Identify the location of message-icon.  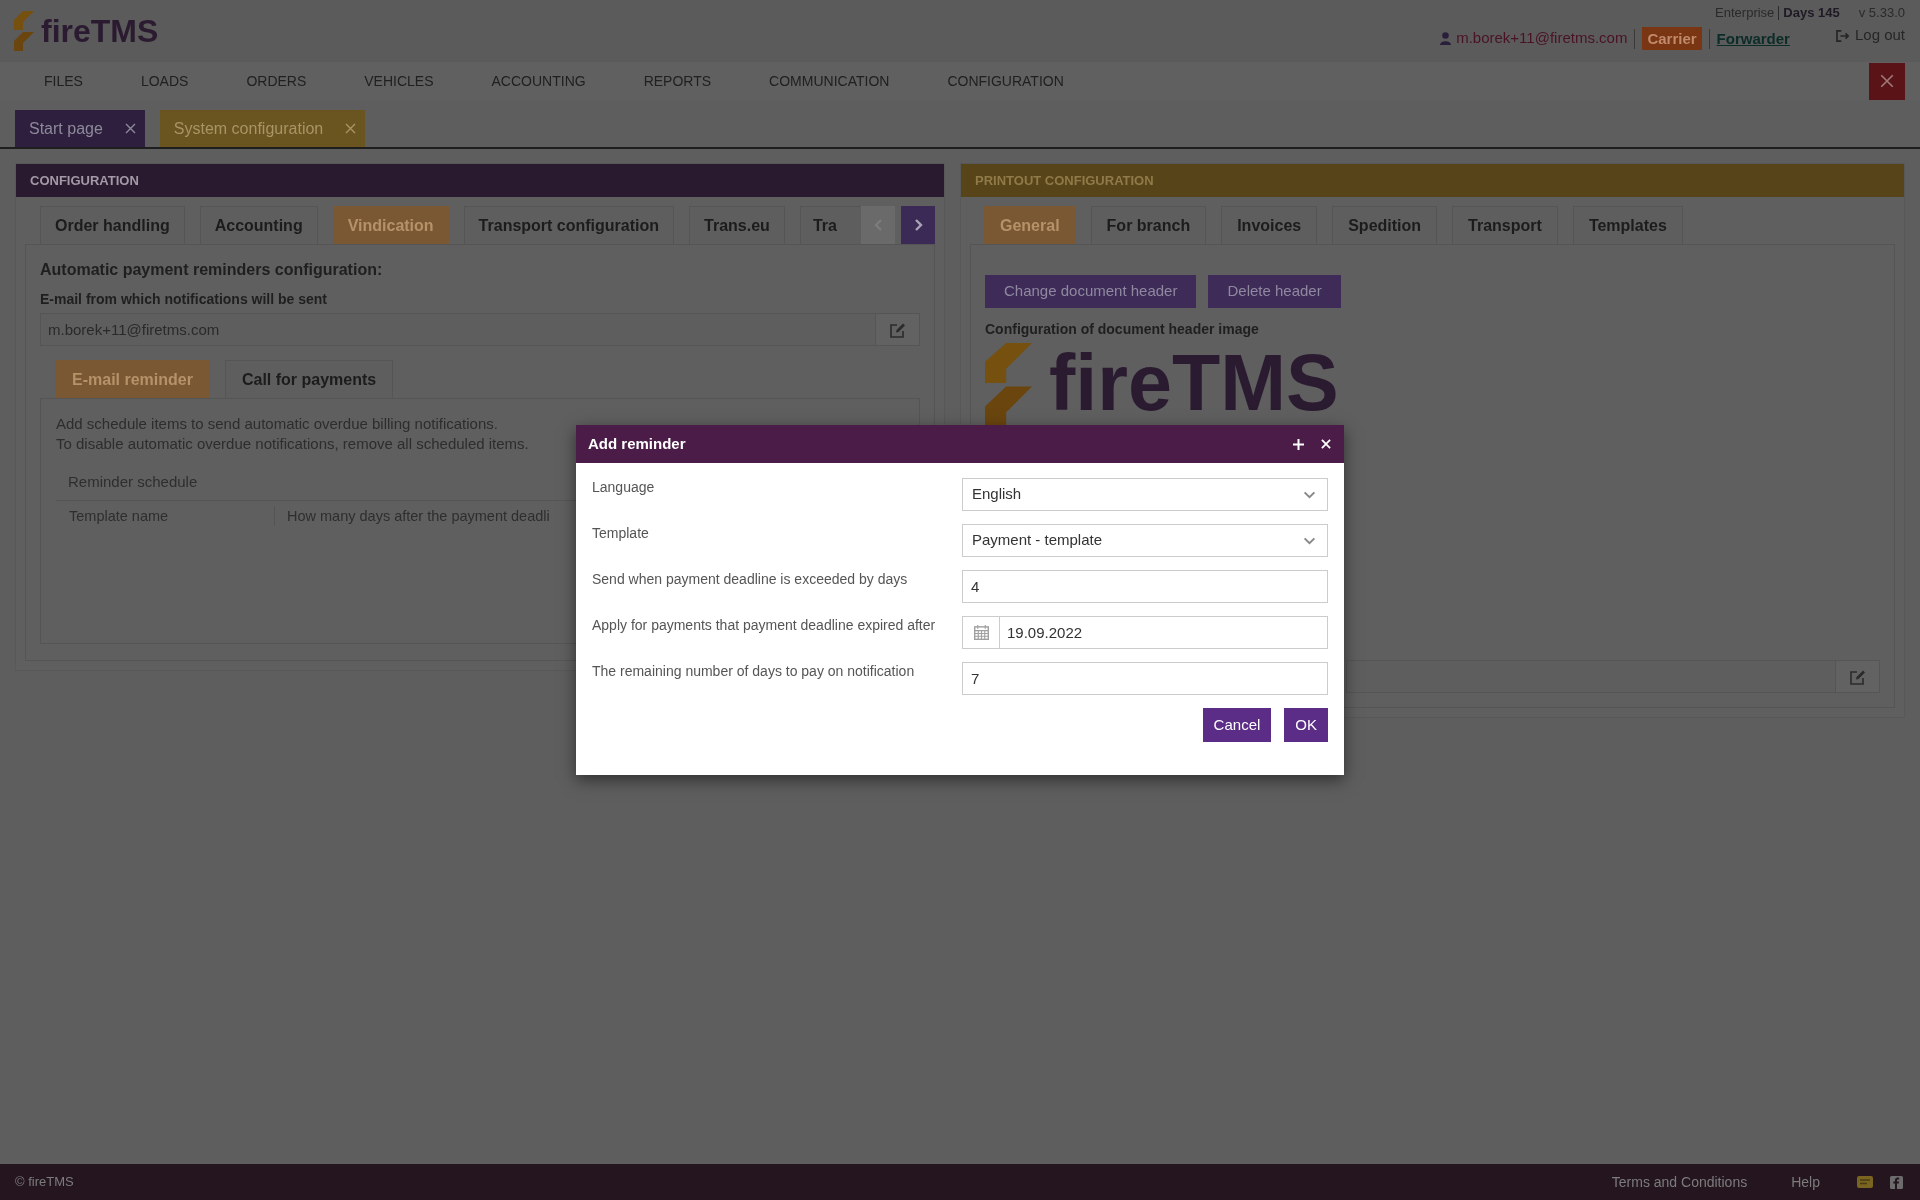
(1865, 1182).